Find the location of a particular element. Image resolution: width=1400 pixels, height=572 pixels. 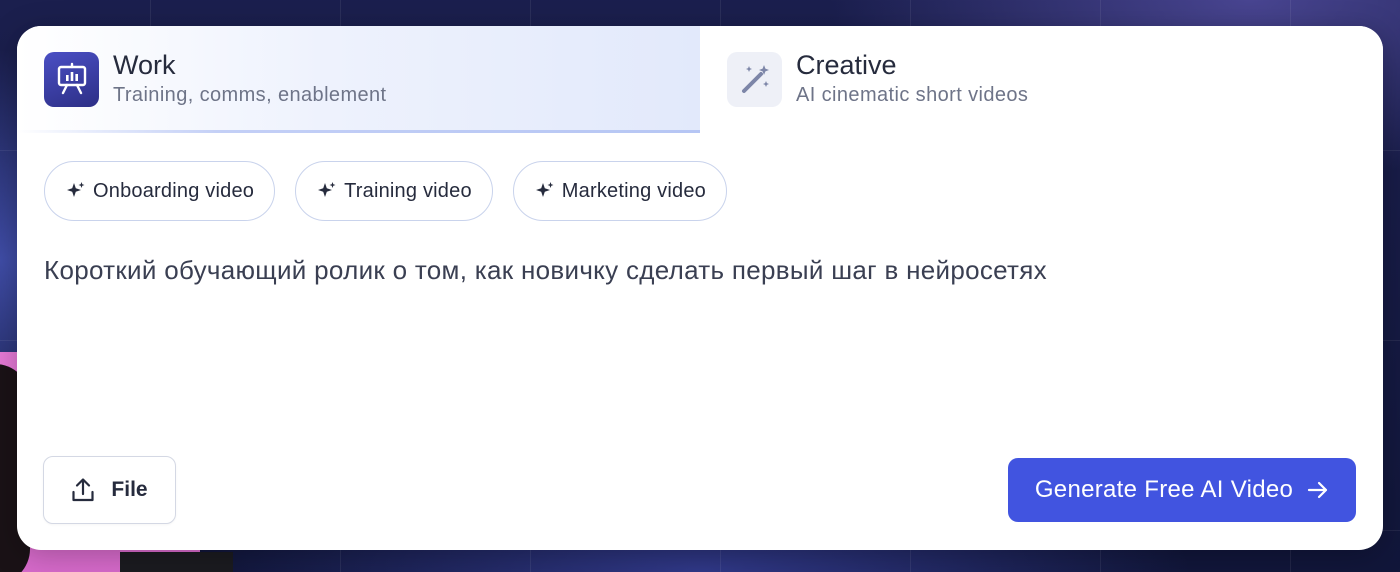

chip-label: Marketing video is located at coordinates (633, 190).